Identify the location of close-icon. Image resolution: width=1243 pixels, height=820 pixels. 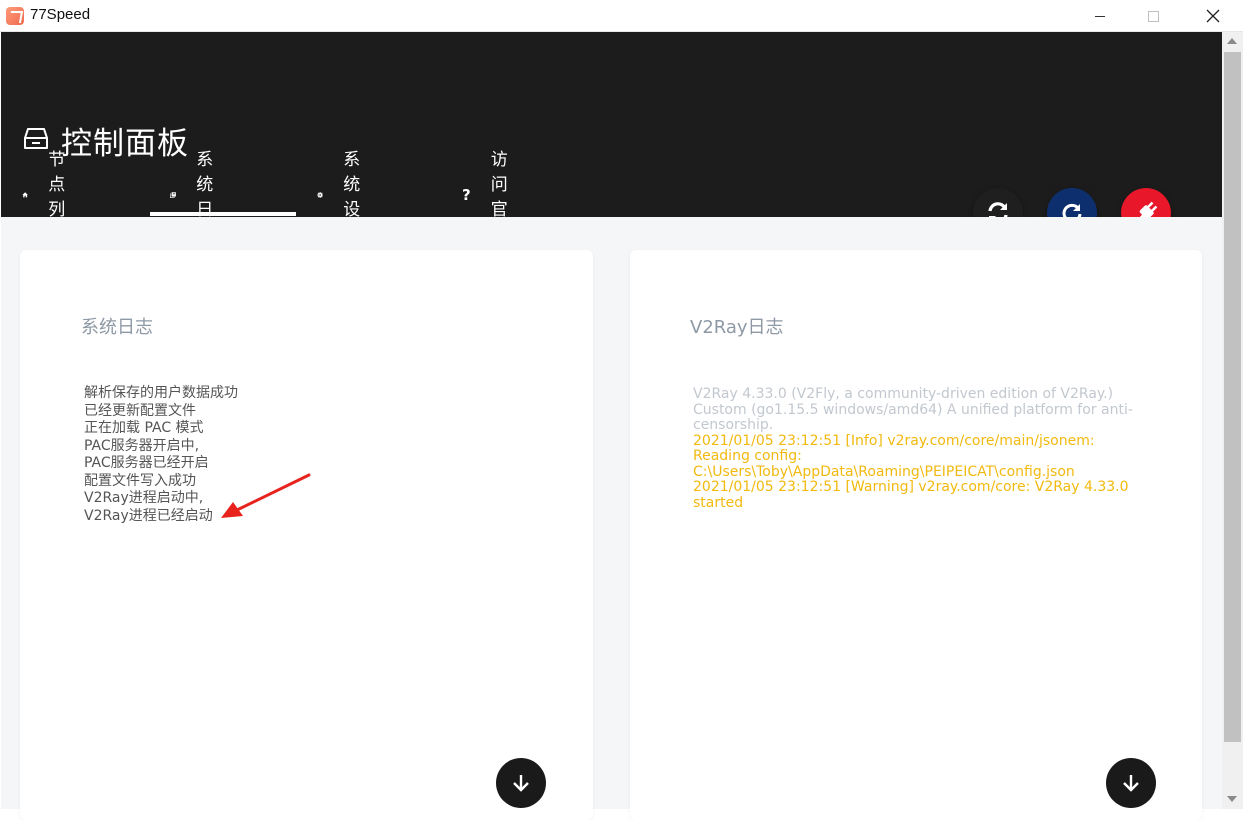
(1213, 16).